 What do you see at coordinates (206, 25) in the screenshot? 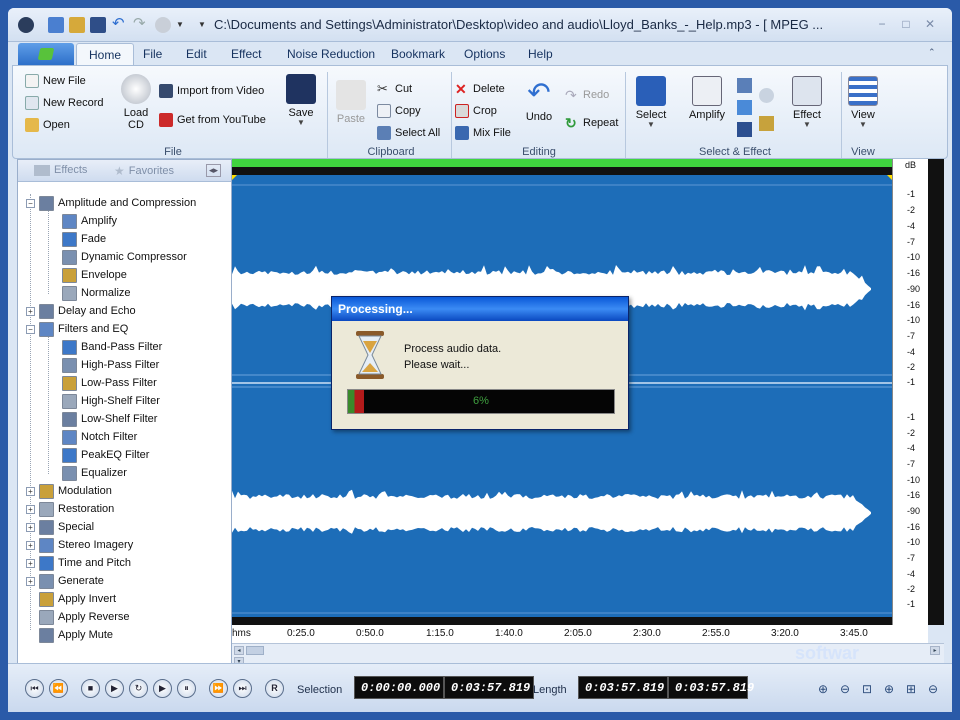
I see `qat-customize-icon: ▼` at bounding box center [206, 25].